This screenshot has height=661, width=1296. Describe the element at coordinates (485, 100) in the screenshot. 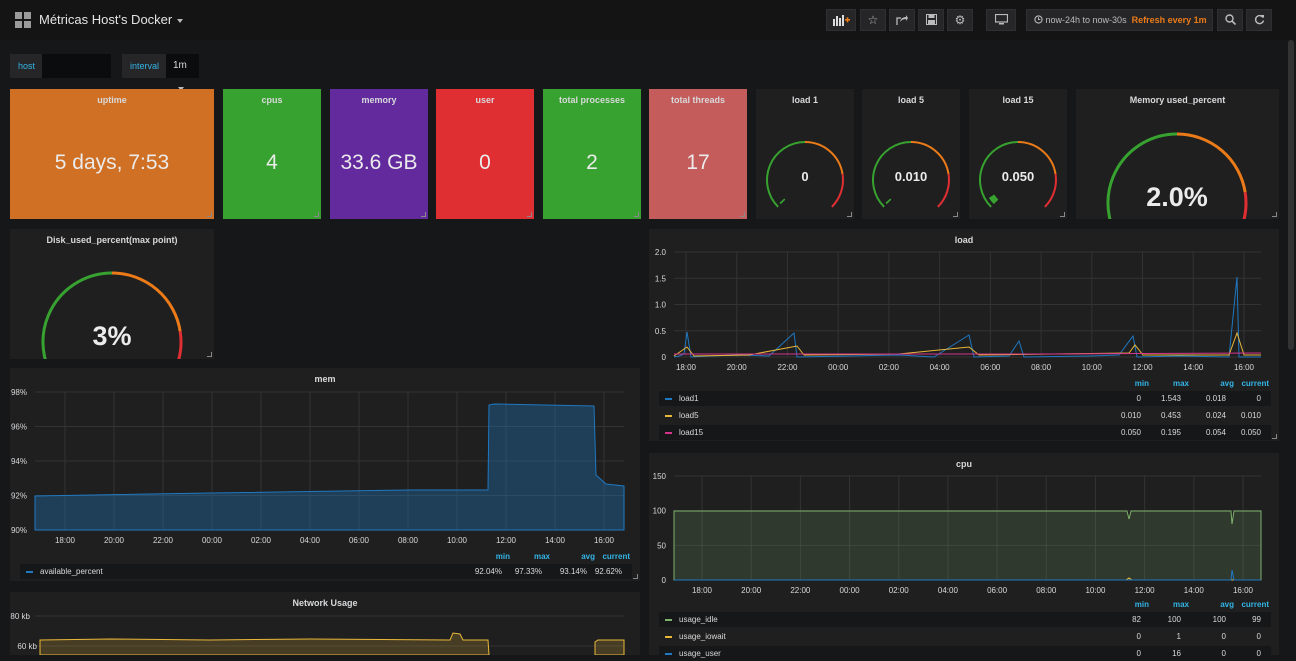

I see `panel-title: user` at that location.